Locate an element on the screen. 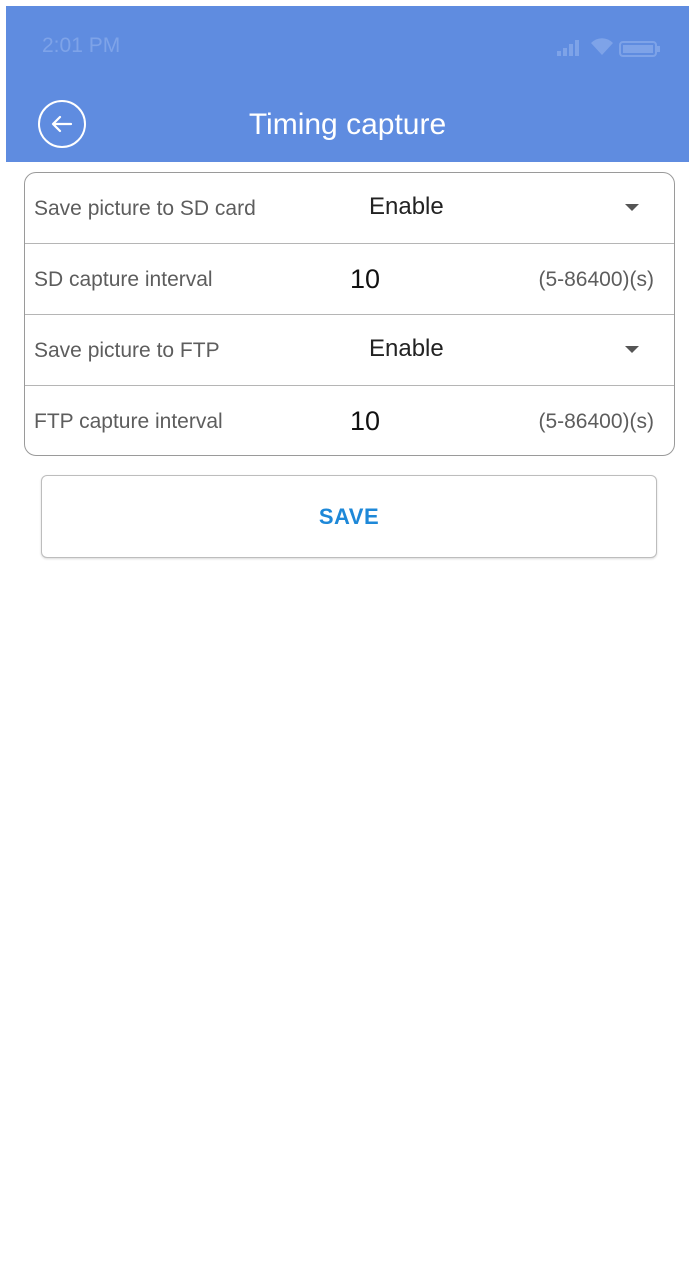 Image resolution: width=689 pixels, height=1275 pixels. sd-interval-row: SD capture interval 10 (5-86400)(s) is located at coordinates (349, 279).